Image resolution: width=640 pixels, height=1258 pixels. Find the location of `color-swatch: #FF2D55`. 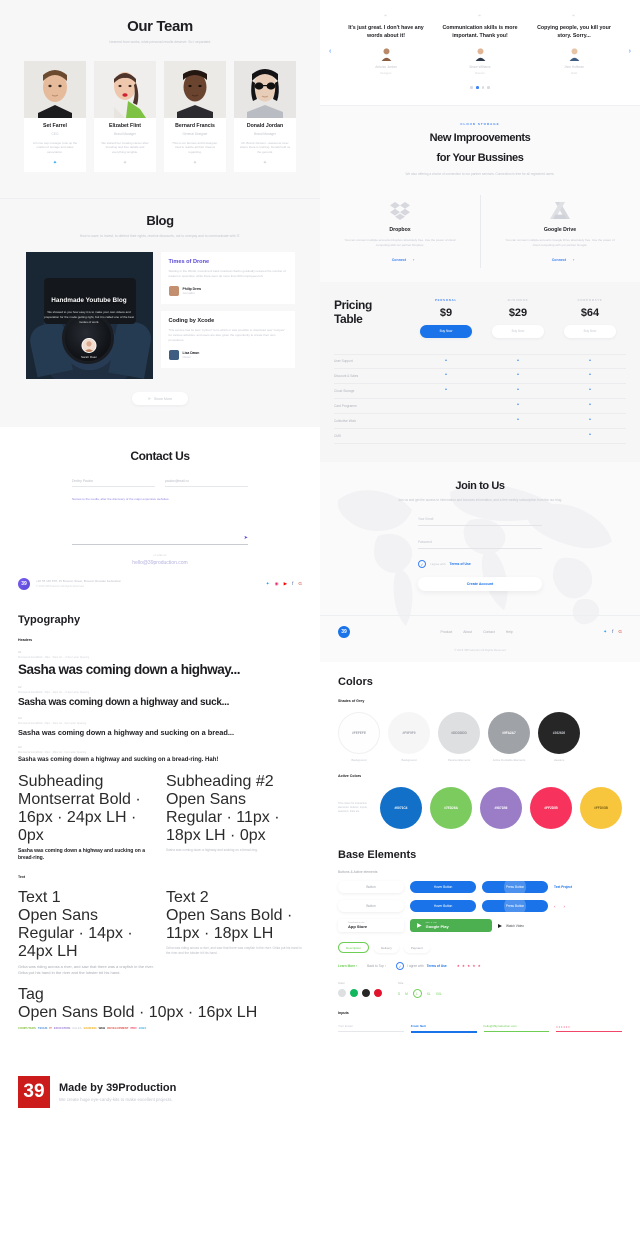

color-swatch: #FF2D55 is located at coordinates (551, 808).